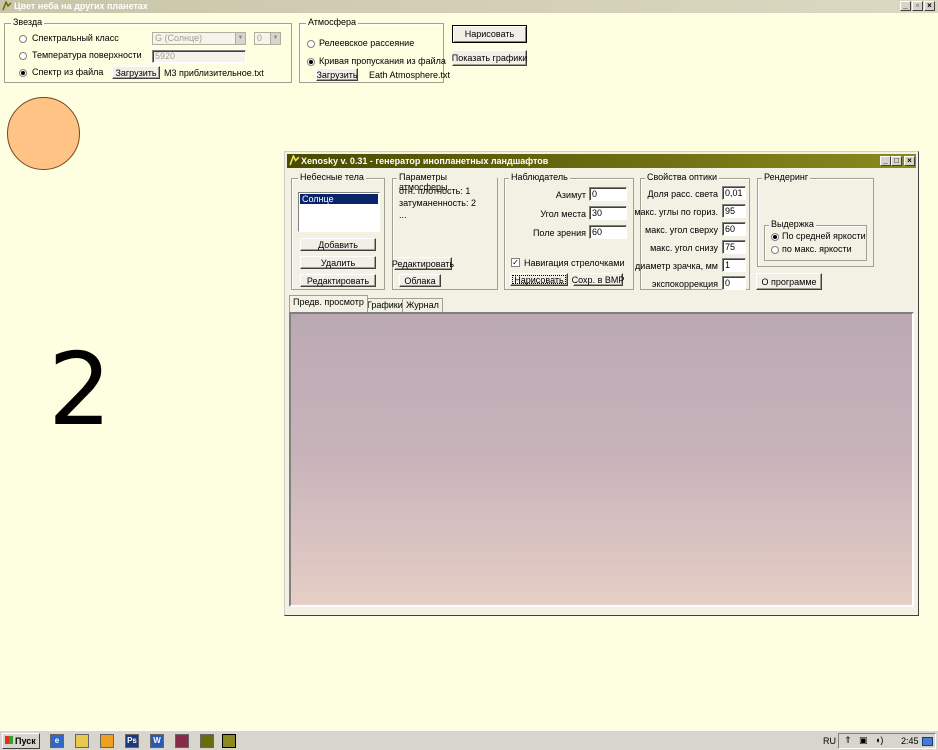 The height and width of the screenshot is (750, 938). What do you see at coordinates (23, 39) in the screenshot?
I see `spectral-class-radio` at bounding box center [23, 39].